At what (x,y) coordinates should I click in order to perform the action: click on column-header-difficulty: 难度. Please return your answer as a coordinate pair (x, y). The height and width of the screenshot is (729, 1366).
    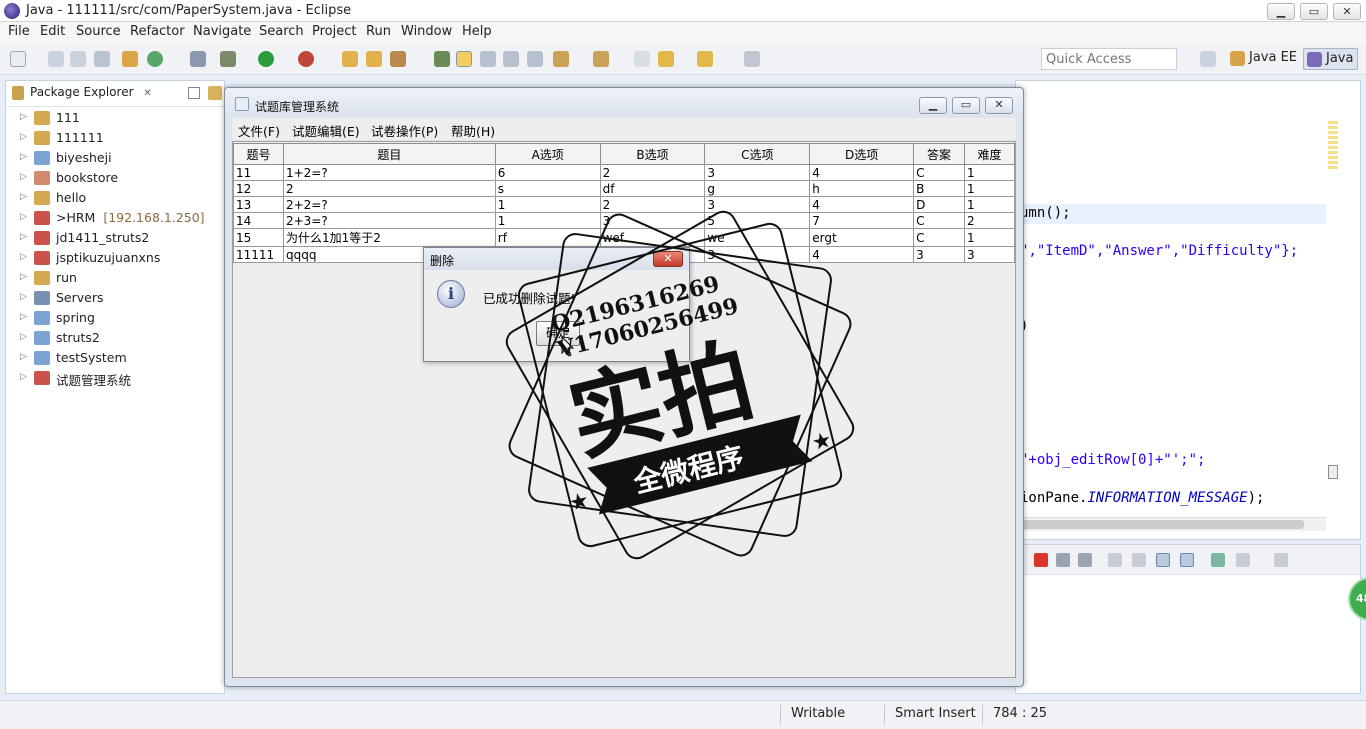
    Looking at the image, I should click on (989, 154).